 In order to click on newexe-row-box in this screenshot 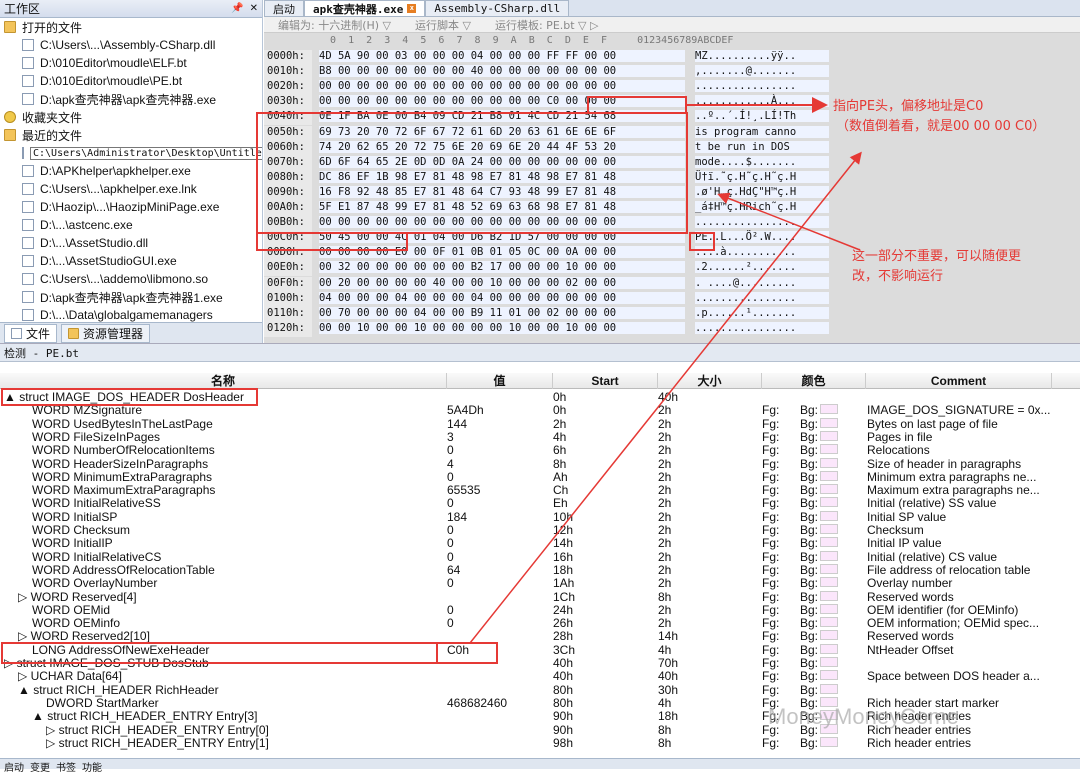, I will do `click(249, 653)`.